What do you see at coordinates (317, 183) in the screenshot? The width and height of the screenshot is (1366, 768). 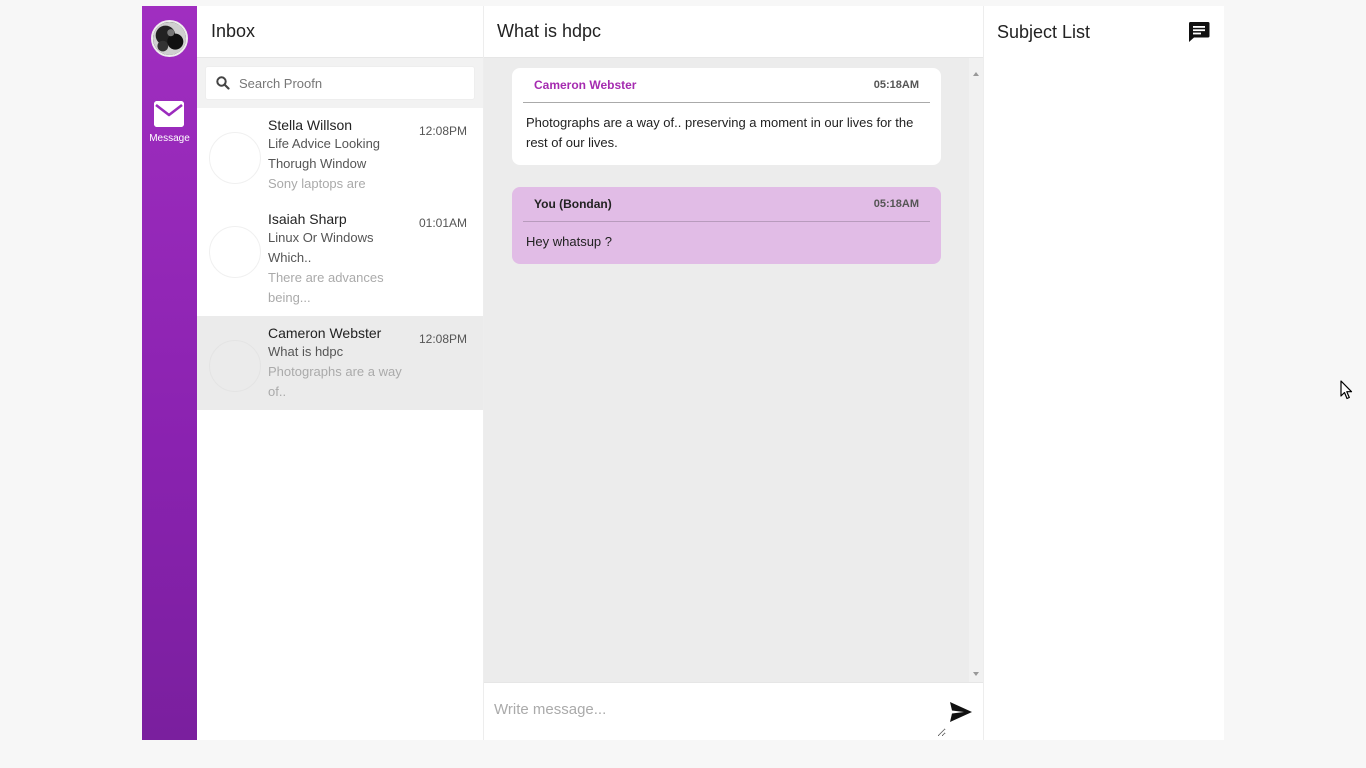 I see `conversation-preview: Sony laptops are` at bounding box center [317, 183].